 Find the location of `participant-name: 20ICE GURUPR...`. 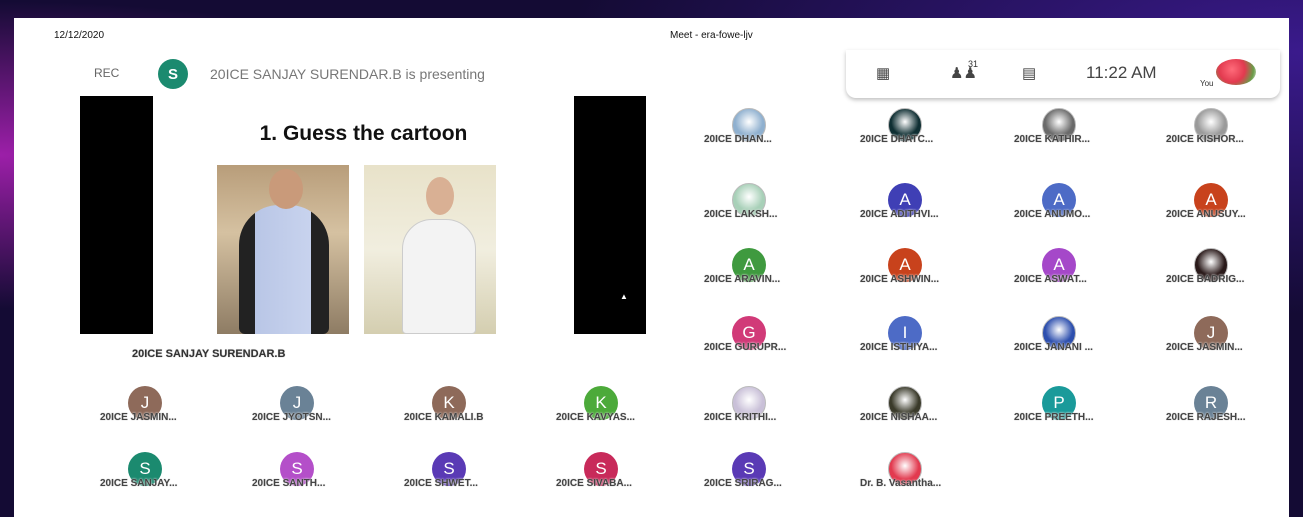

participant-name: 20ICE GURUPR... is located at coordinates (745, 347).